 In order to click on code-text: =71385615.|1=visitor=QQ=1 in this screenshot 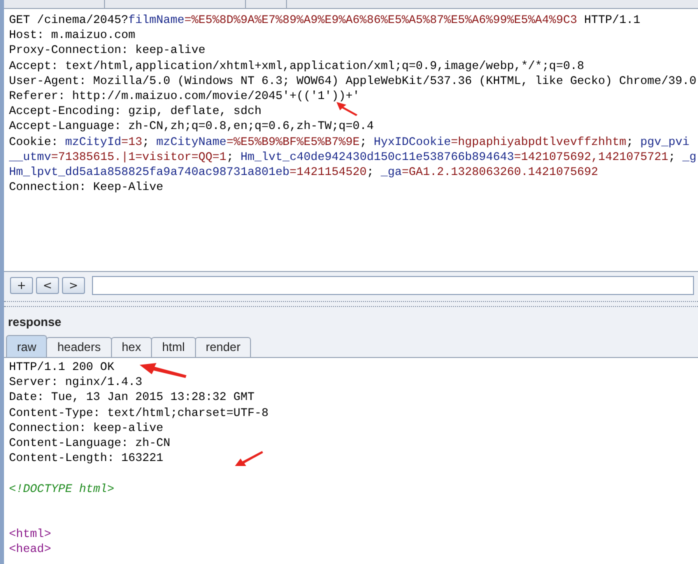, I will do `click(138, 157)`.